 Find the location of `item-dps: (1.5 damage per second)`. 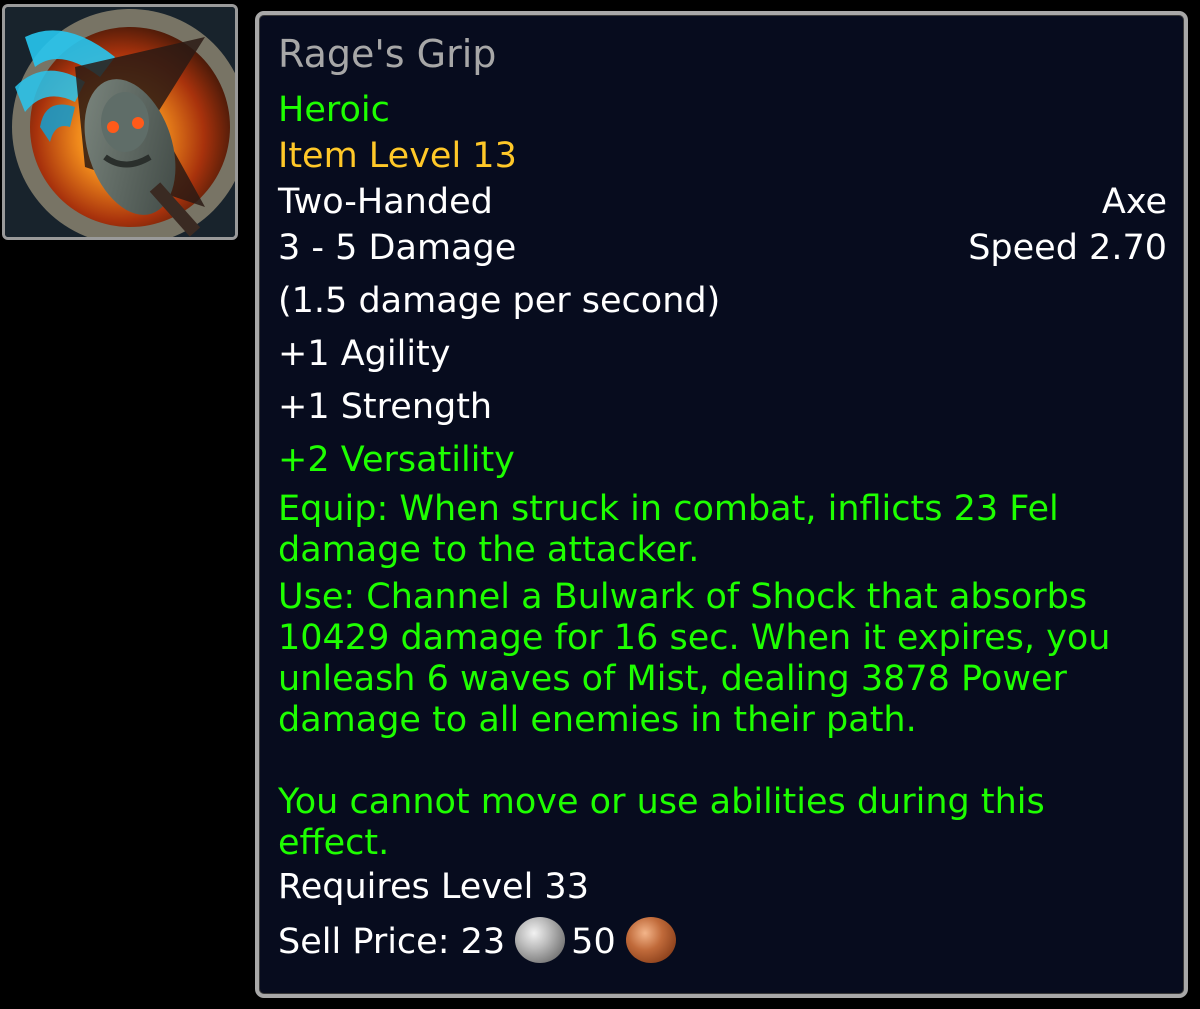

item-dps: (1.5 damage per second) is located at coordinates (499, 301).